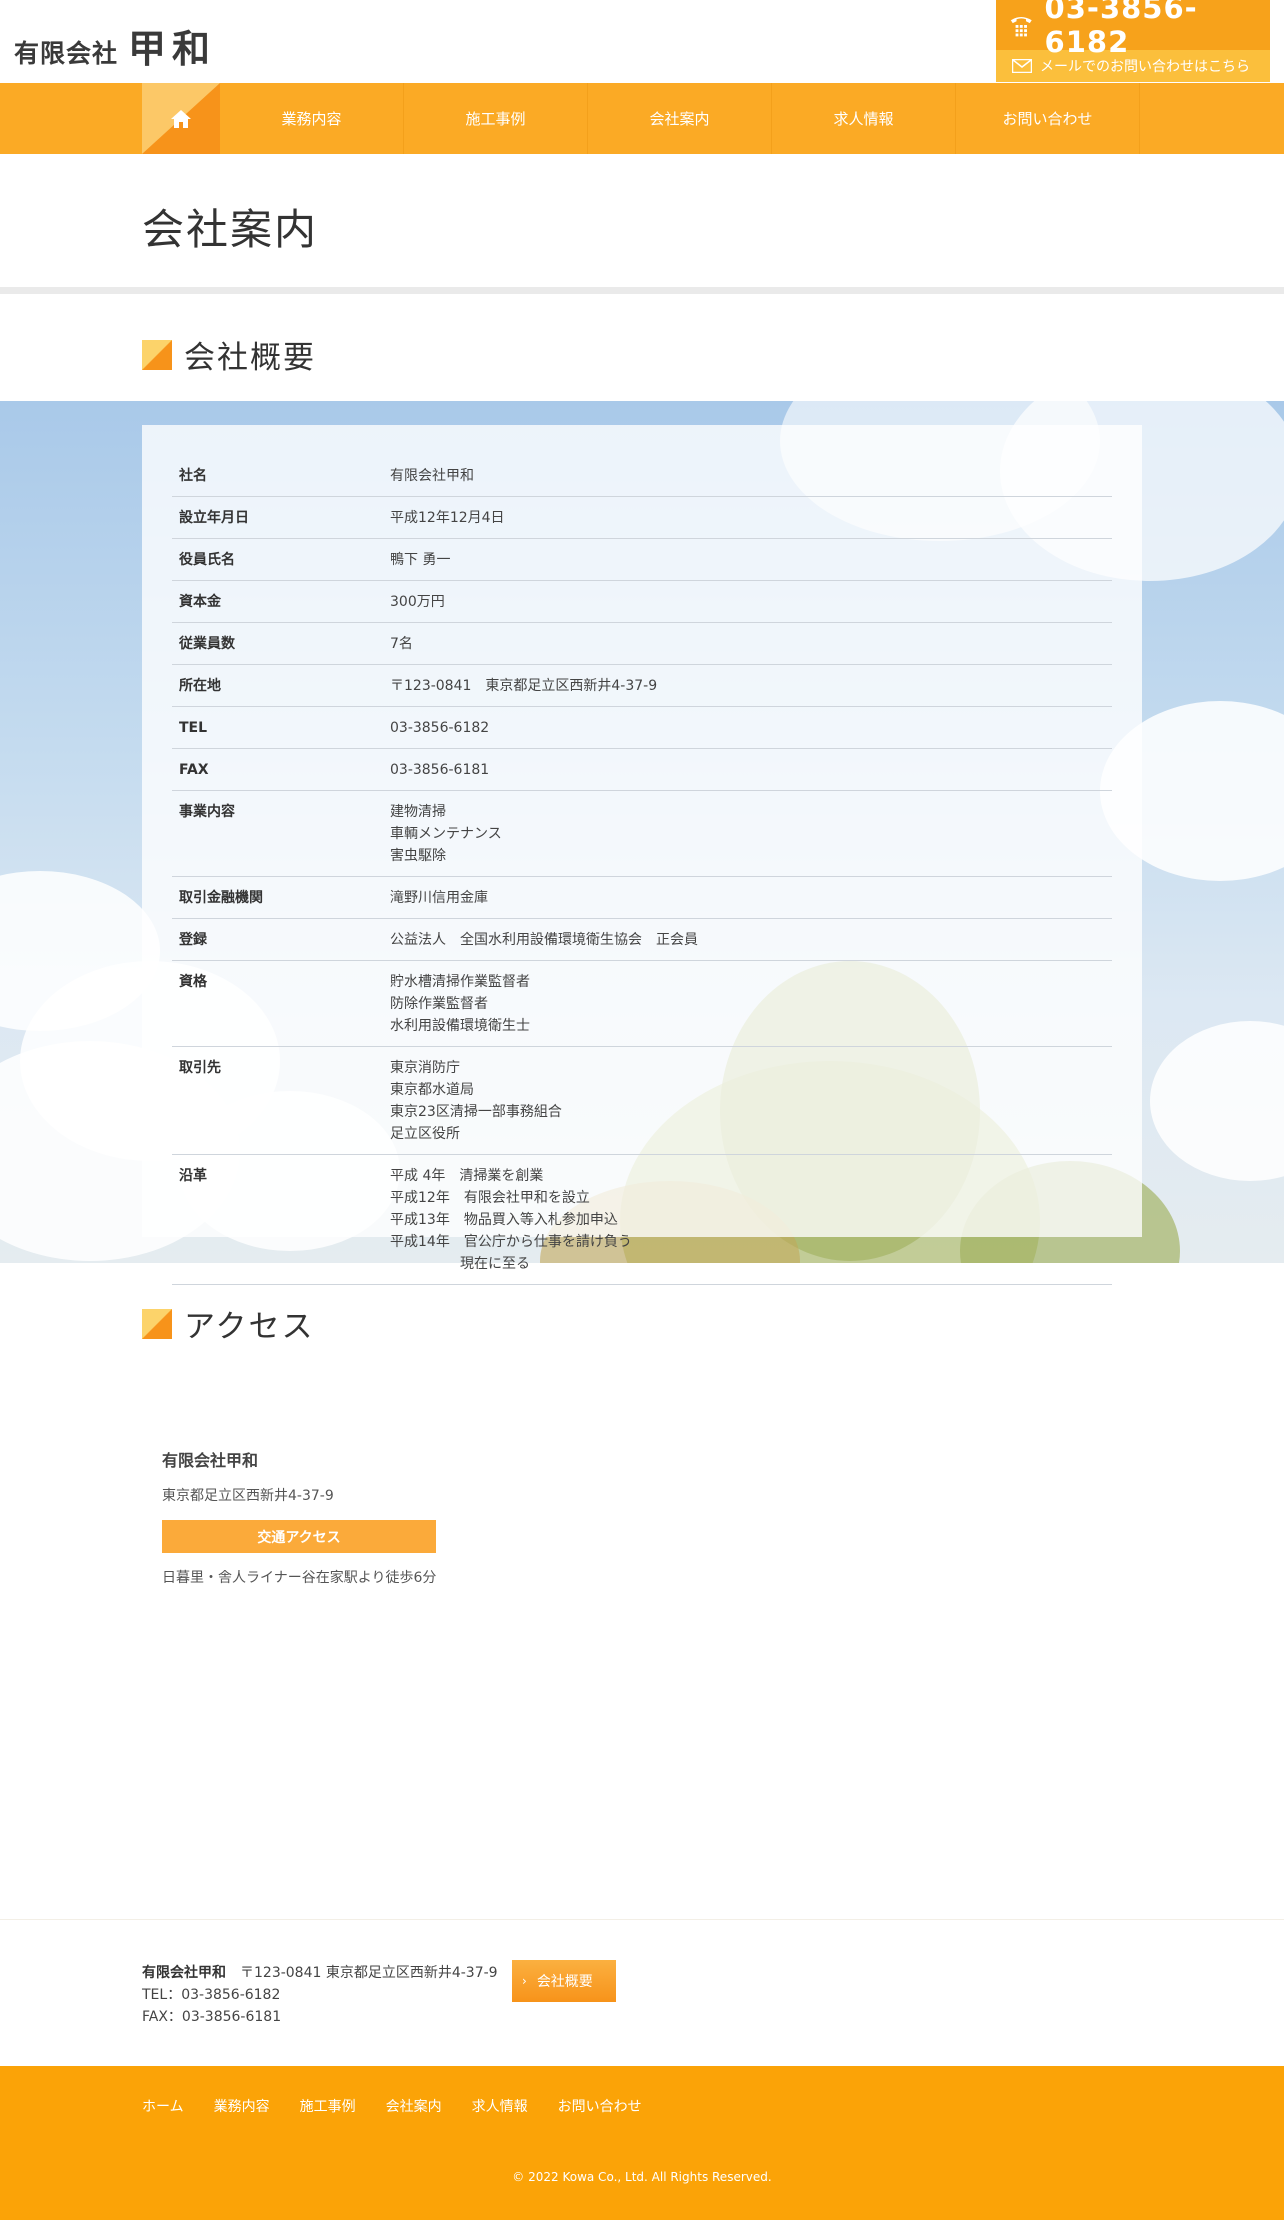  I want to click on section-heading-access: アクセス, so click(228, 1323).